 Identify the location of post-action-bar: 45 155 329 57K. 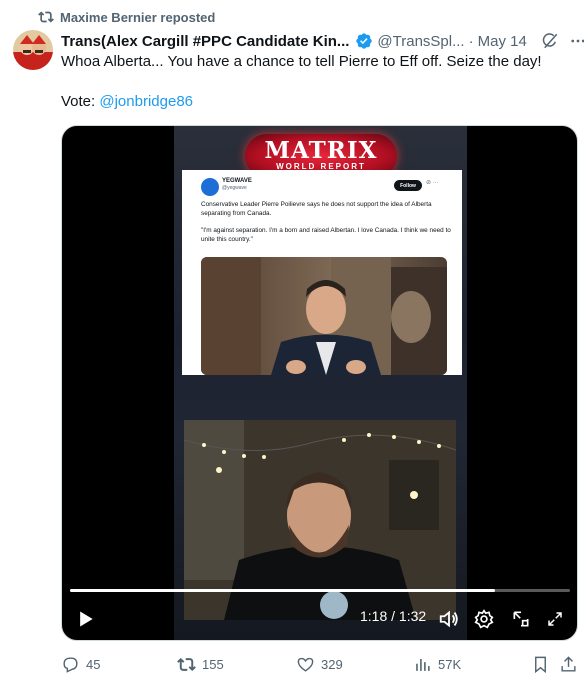
(319, 664).